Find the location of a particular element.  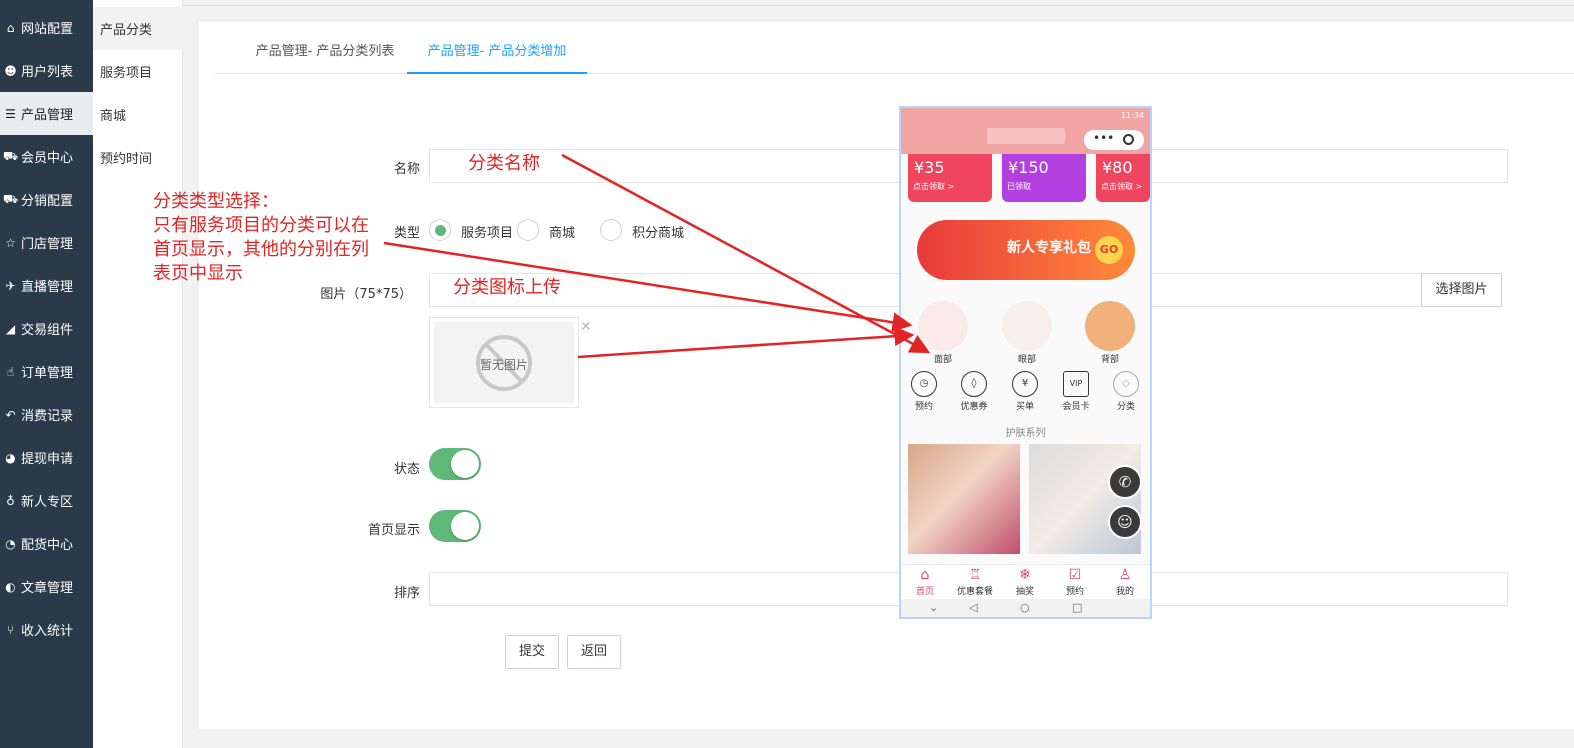

series-title: 护肤系列 is located at coordinates (1025, 433).